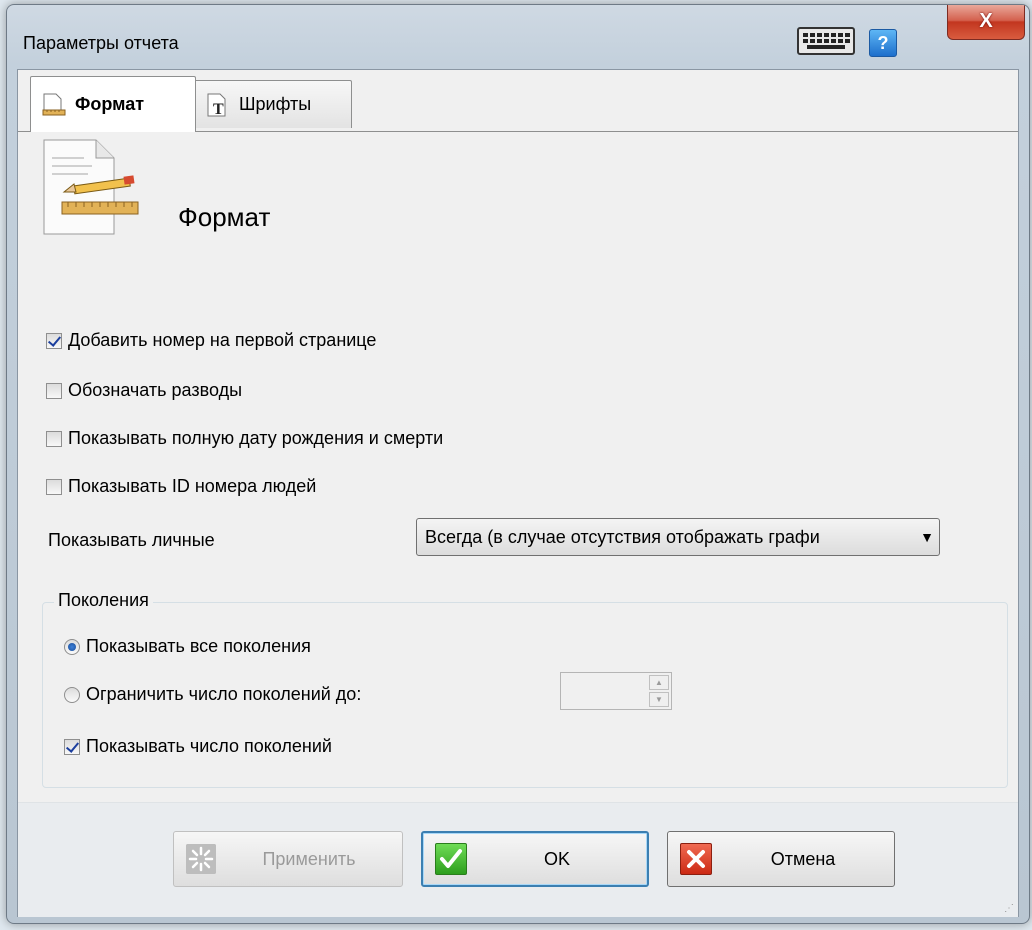 The height and width of the screenshot is (930, 1032). I want to click on cancel-button: Отмена, so click(781, 859).